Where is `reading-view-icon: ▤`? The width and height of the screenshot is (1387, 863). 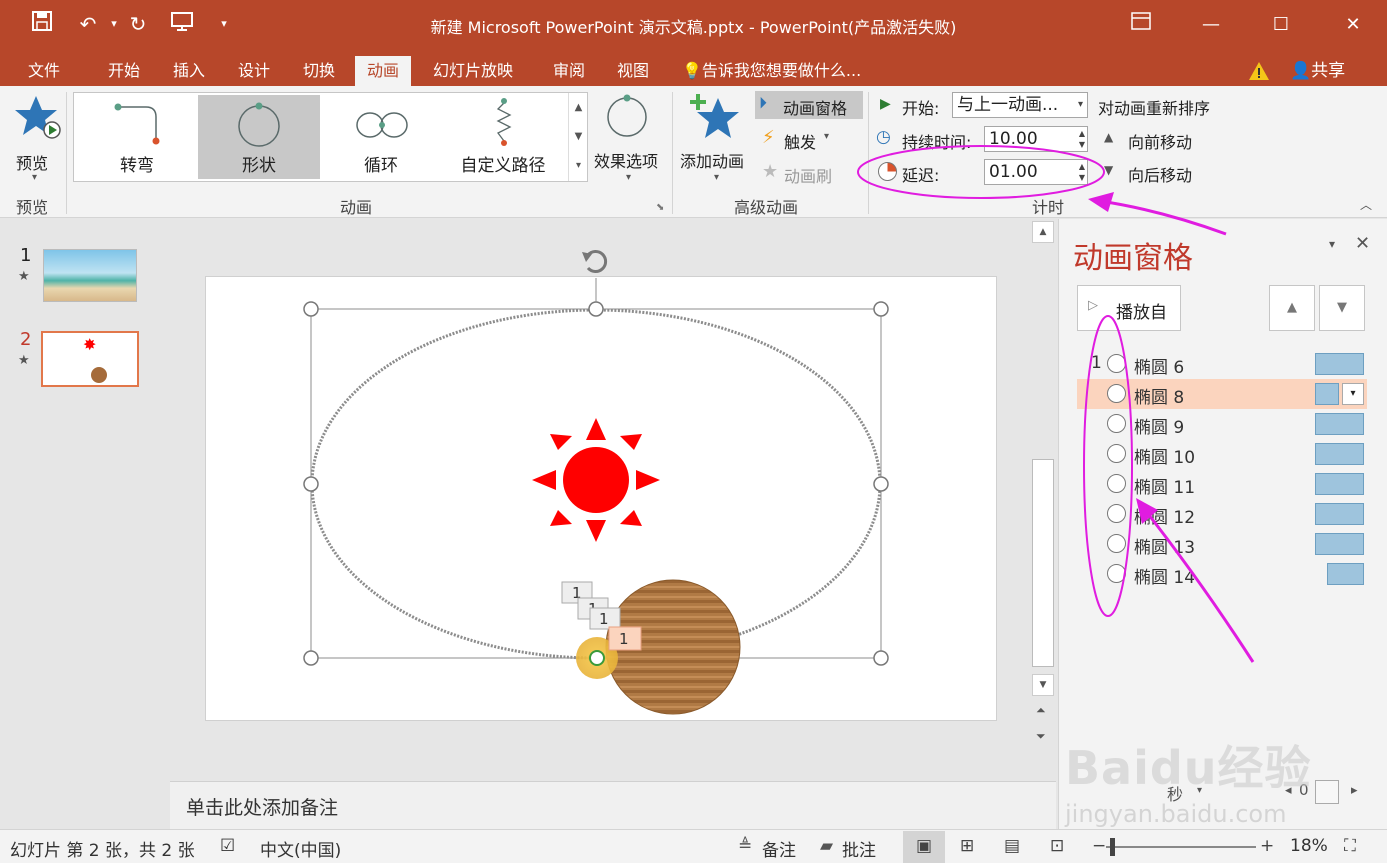
reading-view-icon: ▤ is located at coordinates (1012, 846).